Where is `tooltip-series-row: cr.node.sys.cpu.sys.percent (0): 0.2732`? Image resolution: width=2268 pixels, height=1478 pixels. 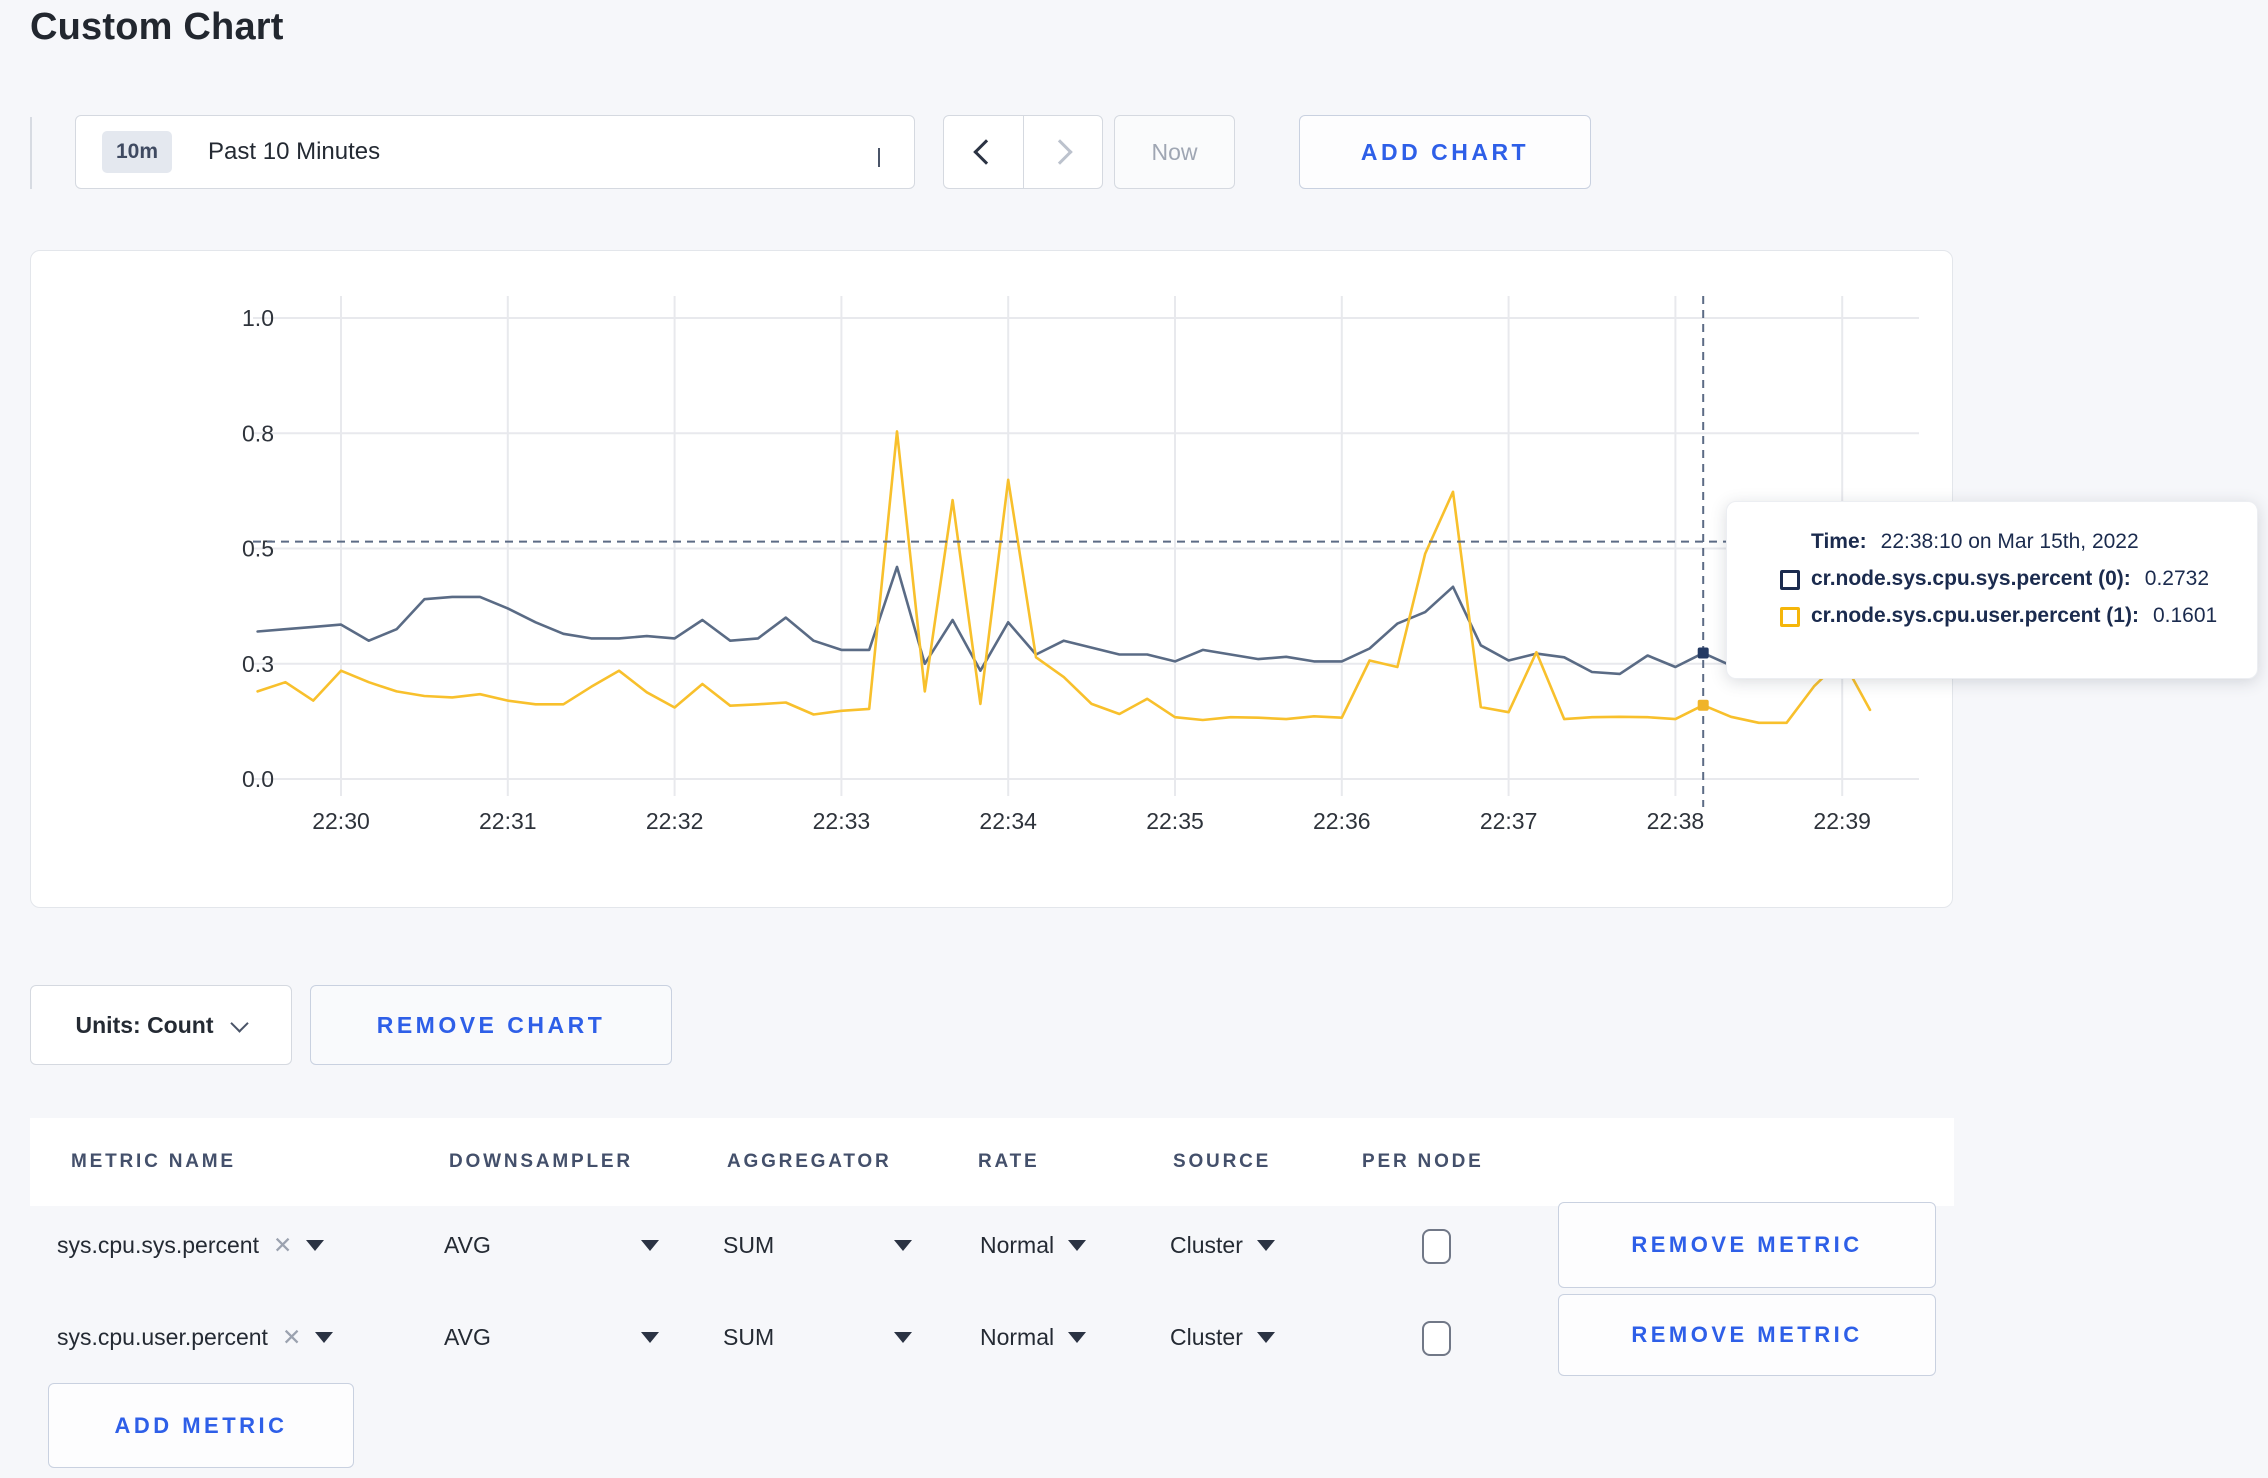
tooltip-series-row: cr.node.sys.cpu.sys.percent (0): 0.2732 is located at coordinates (2018, 579).